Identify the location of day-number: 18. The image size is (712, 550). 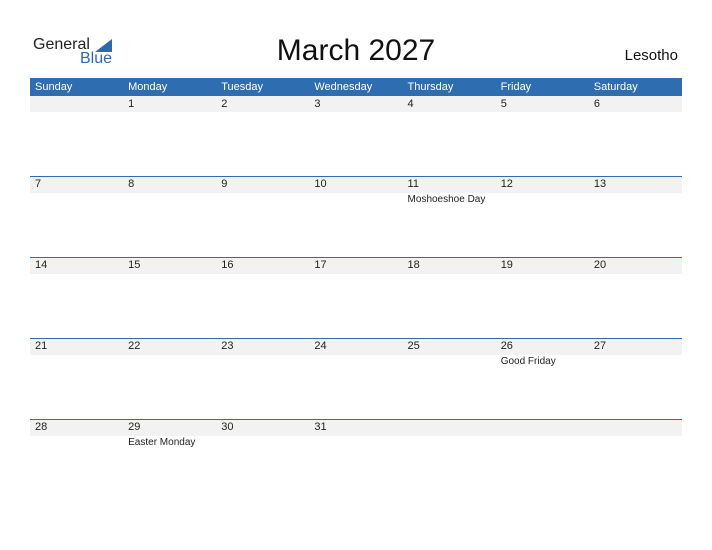
(413, 265).